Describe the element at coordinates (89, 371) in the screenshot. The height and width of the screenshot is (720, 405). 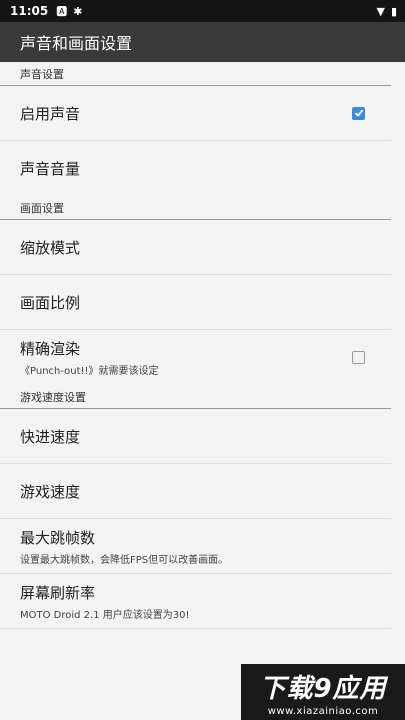
I see `pref-summary: 《Punch-out!!》就需要该设定` at that location.